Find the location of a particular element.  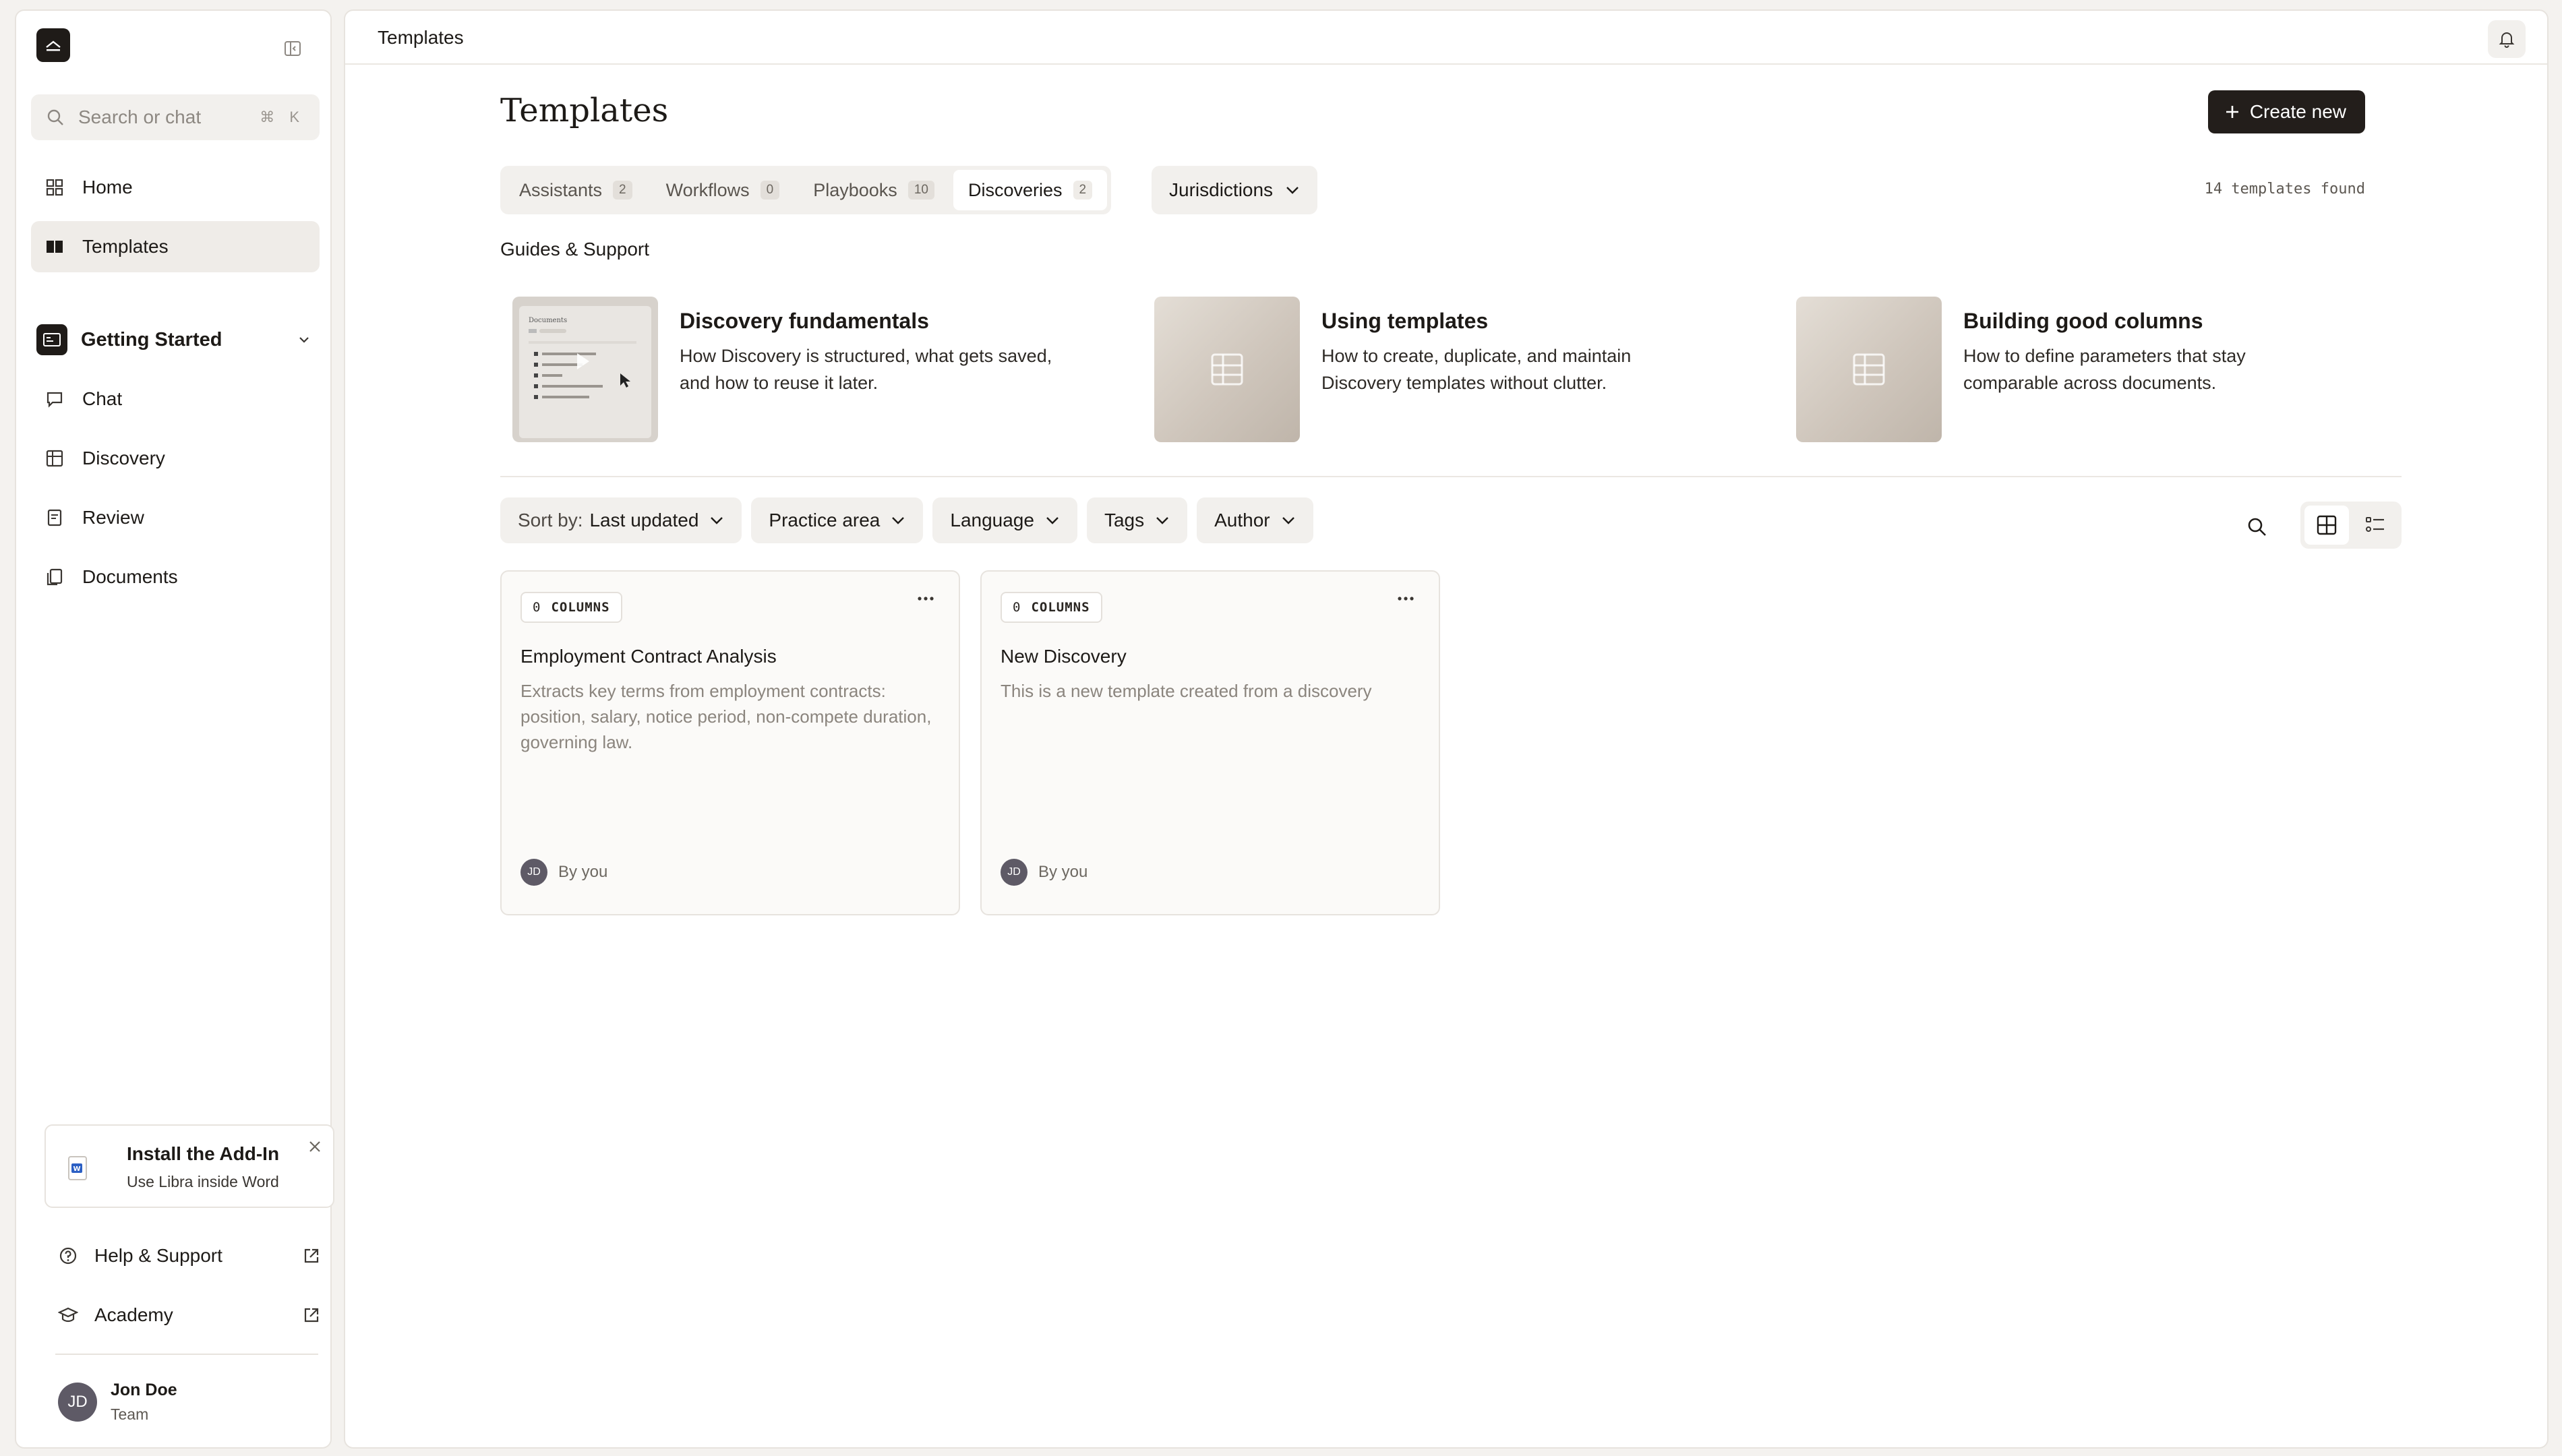

topbar-title: Templates is located at coordinates (421, 37).